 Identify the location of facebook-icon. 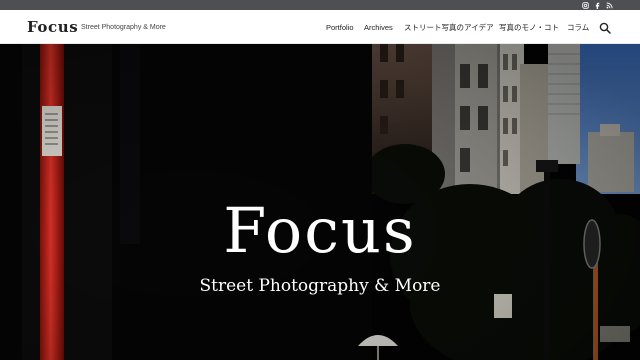
(597, 5).